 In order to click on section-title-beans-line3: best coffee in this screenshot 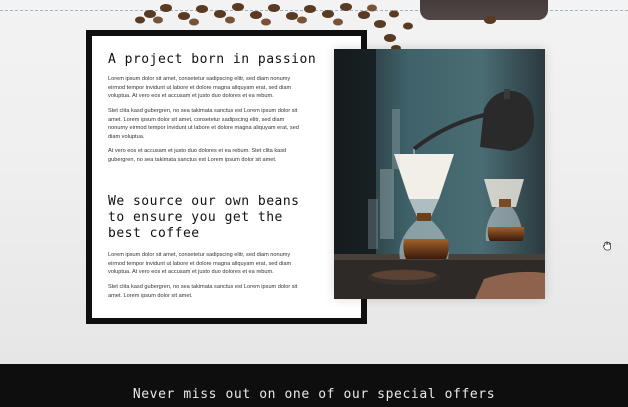, I will do `click(154, 233)`.